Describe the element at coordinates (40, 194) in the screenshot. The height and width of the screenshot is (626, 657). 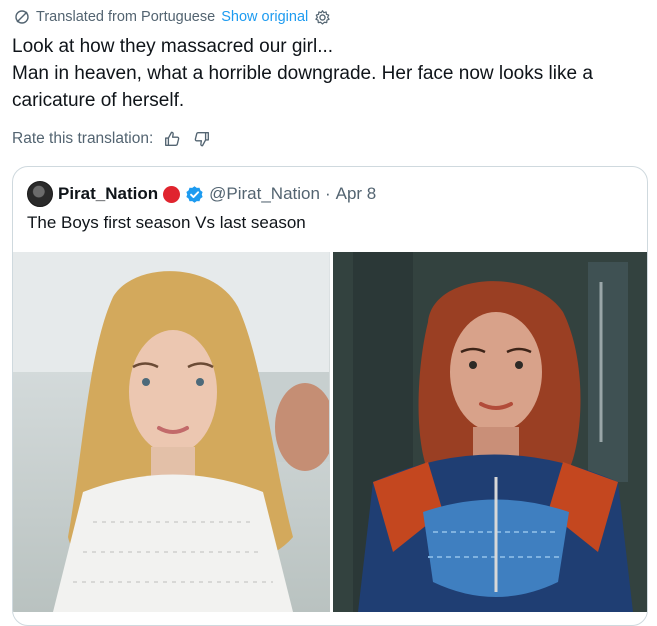
I see `avatar` at that location.